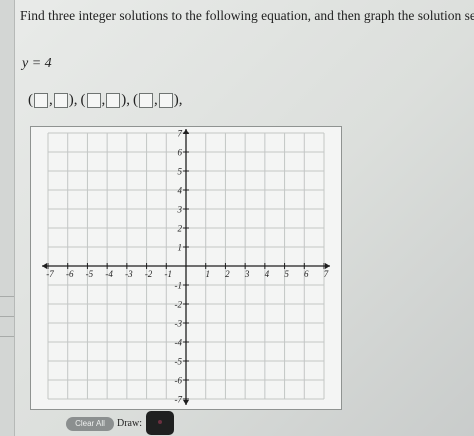 The width and height of the screenshot is (474, 436). I want to click on ordered-pair-3: ( , ),, so click(158, 100).